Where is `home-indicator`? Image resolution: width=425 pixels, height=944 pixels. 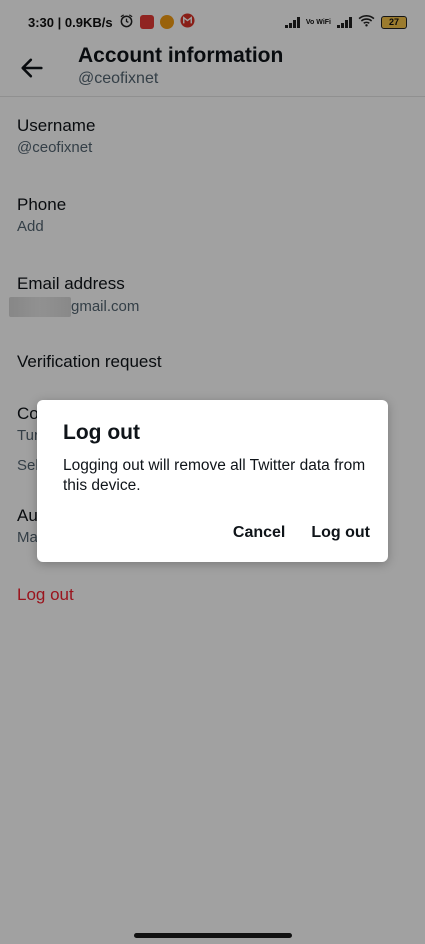
home-indicator is located at coordinates (213, 935).